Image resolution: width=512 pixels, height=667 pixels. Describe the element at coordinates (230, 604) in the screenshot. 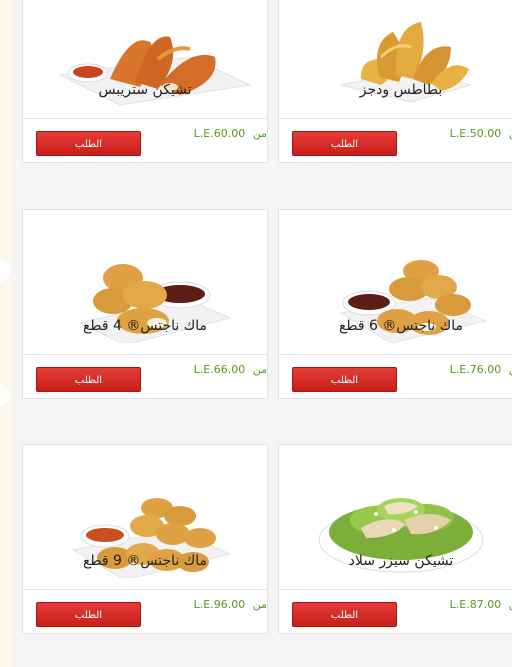

I see `product-price: L.E.96.00 من` at that location.